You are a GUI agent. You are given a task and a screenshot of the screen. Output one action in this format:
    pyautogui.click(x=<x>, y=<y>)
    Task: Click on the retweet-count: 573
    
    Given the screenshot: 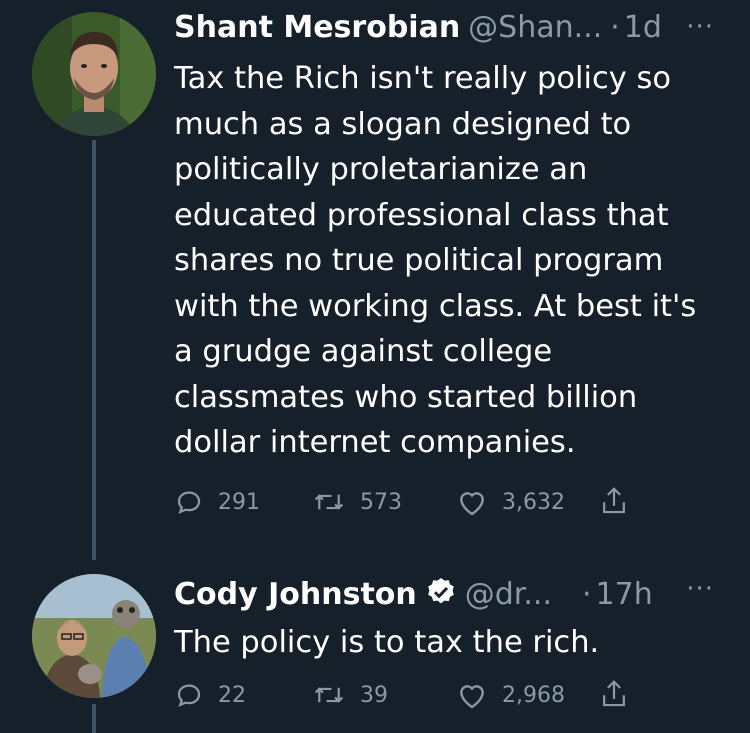 What is the action you would take?
    pyautogui.click(x=381, y=502)
    